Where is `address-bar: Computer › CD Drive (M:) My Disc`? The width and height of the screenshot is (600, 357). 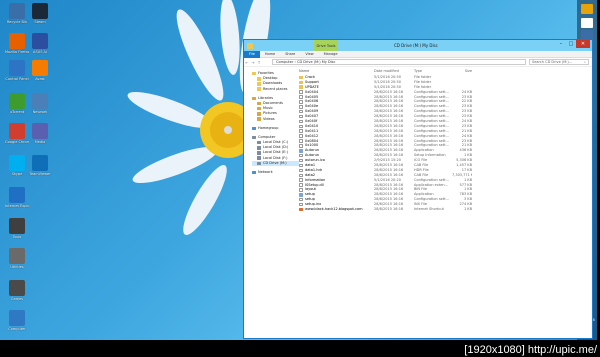 address-bar: Computer › CD Drive (M:) My Disc is located at coordinates (399, 62).